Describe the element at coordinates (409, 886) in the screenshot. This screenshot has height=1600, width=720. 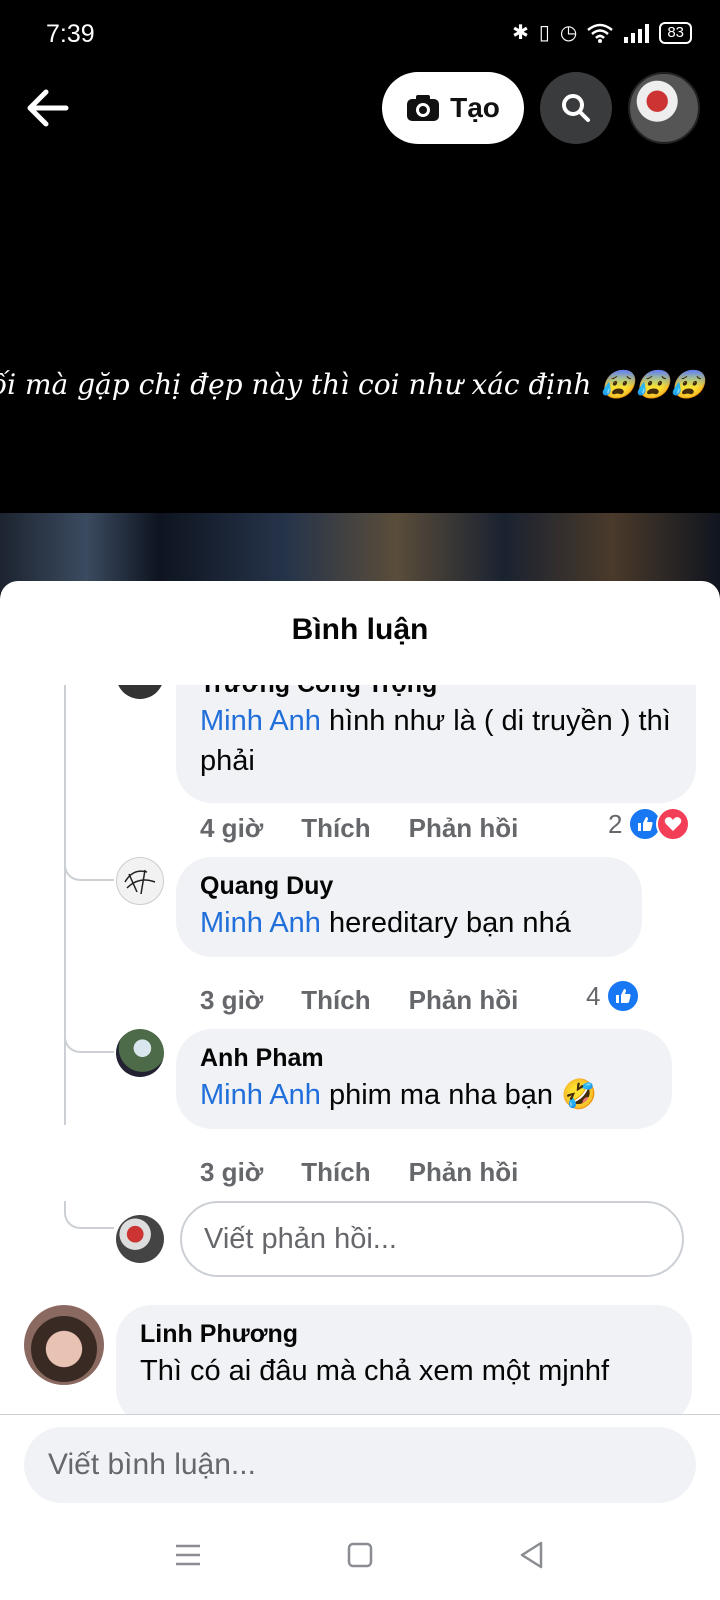
I see `reply-author: Quang Duy` at that location.